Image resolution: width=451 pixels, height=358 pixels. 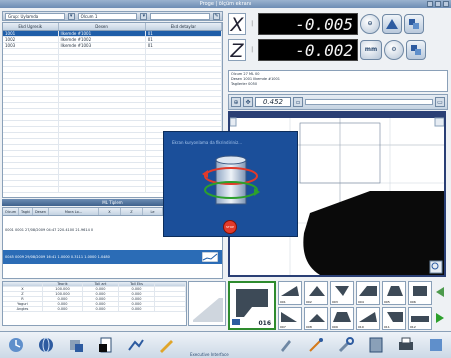 I want to click on maximize-button, so click(x=438, y=4).